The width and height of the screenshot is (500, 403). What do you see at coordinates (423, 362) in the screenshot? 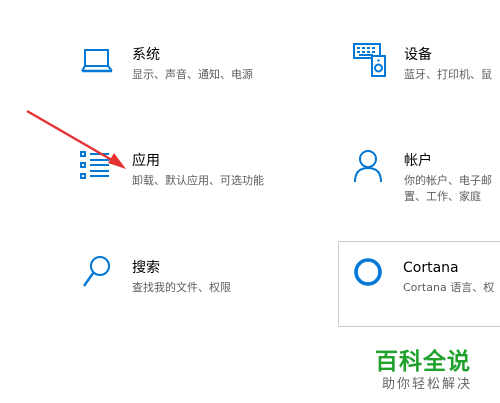
I see `watermark-brand: 百科全说` at bounding box center [423, 362].